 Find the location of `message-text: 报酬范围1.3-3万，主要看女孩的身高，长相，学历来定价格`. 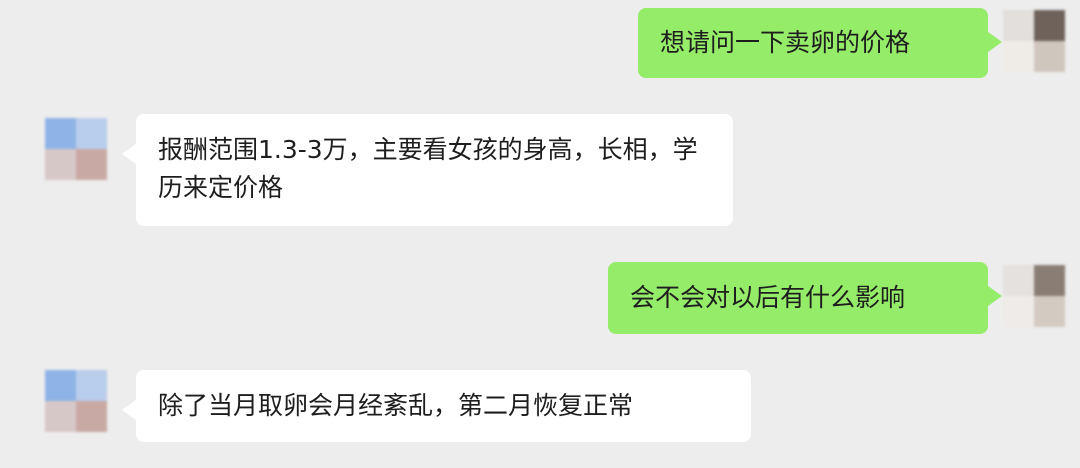

message-text: 报酬范围1.3-3万，主要看女孩的身高，长相，学历来定价格 is located at coordinates (428, 168).